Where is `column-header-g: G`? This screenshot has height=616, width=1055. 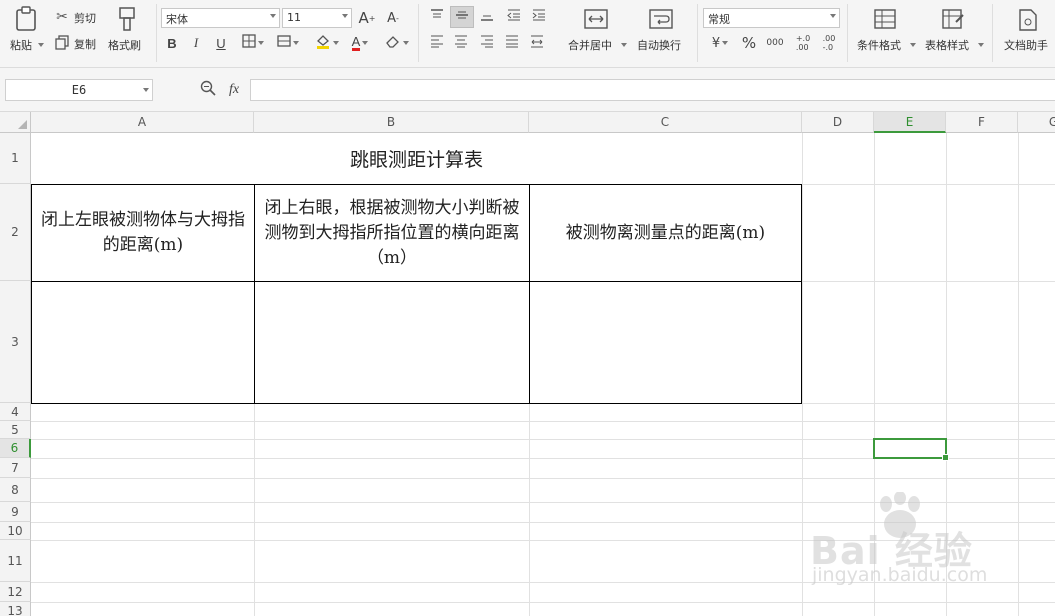
column-header-g: G is located at coordinates (1036, 122).